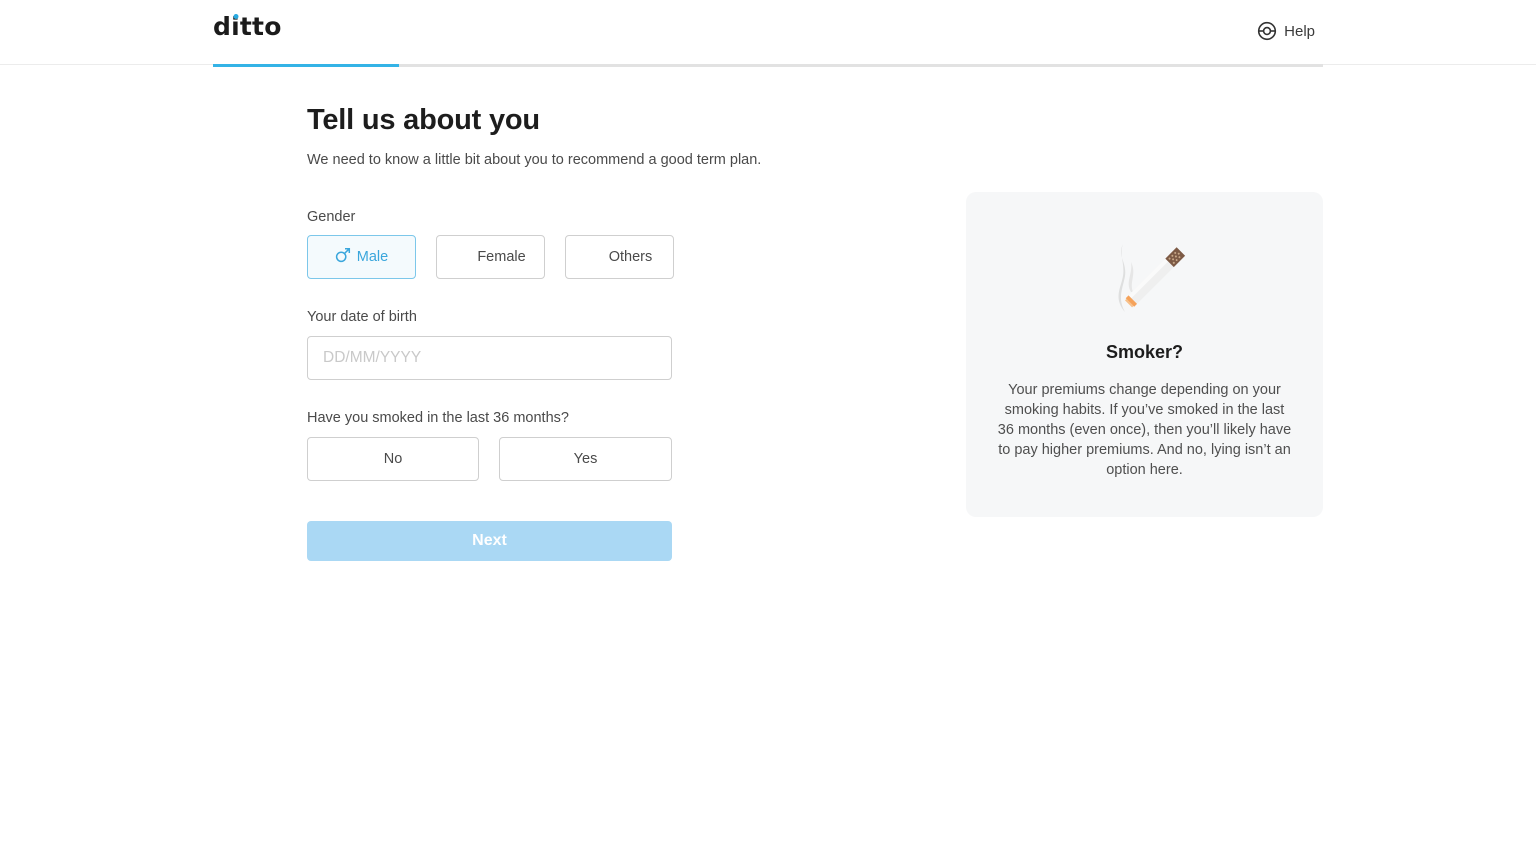 The width and height of the screenshot is (1536, 864). Describe the element at coordinates (489, 541) in the screenshot. I see `next-button: Next` at that location.